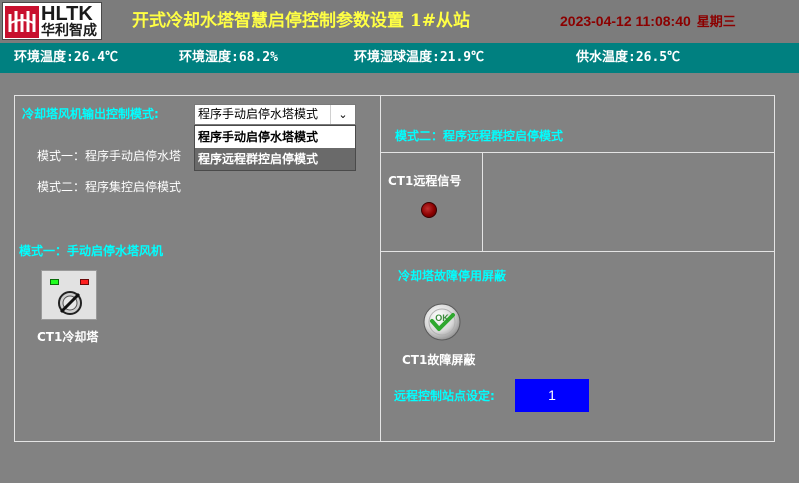 The height and width of the screenshot is (483, 799). I want to click on hltk-logo-icon, so click(22, 22).